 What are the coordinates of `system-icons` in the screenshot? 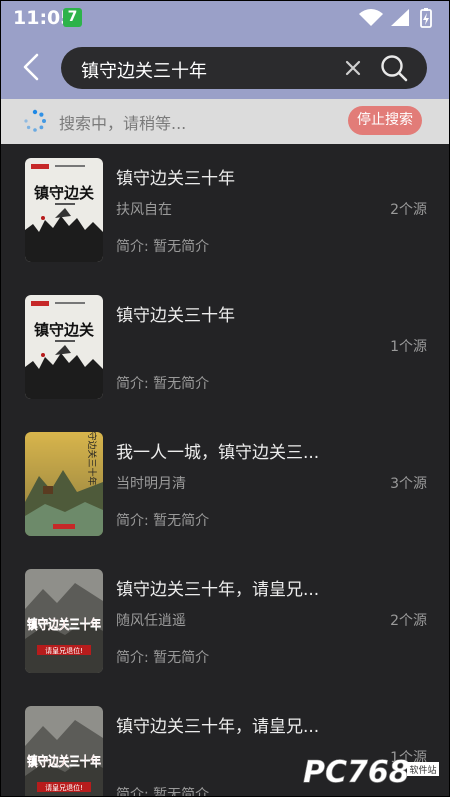 It's located at (395, 18).